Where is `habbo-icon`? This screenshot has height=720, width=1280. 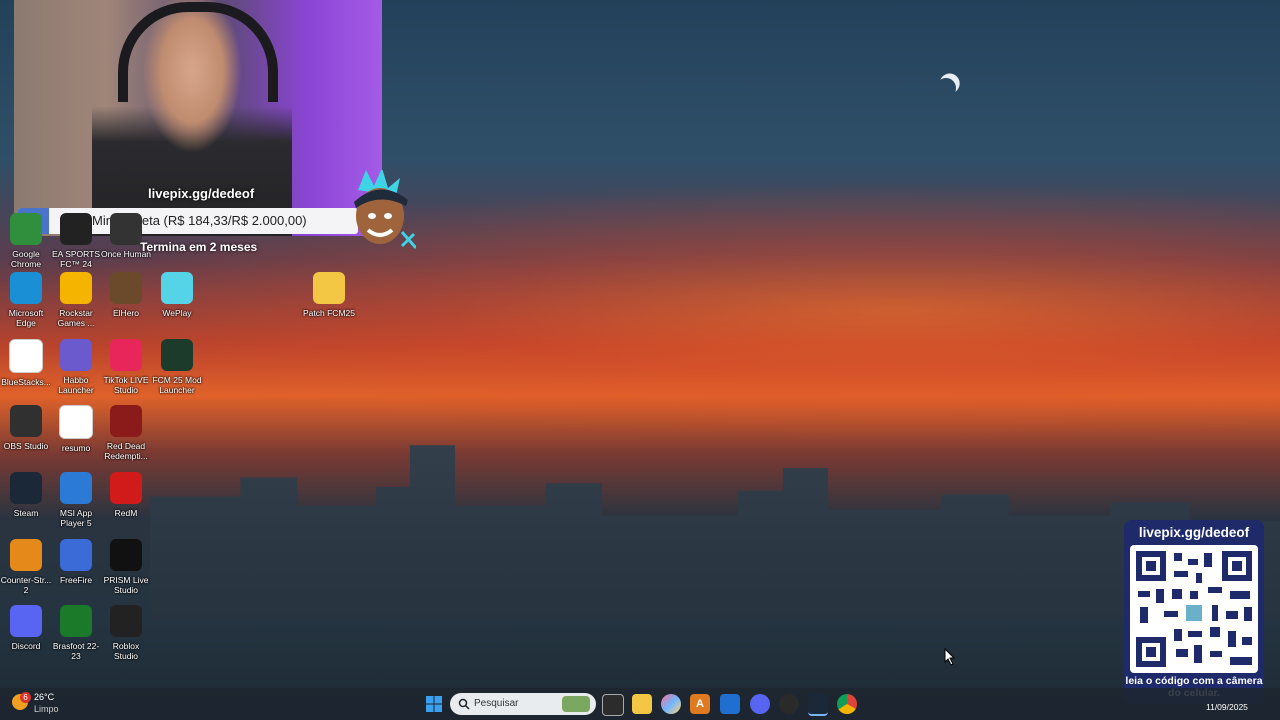
habbo-icon is located at coordinates (76, 355).